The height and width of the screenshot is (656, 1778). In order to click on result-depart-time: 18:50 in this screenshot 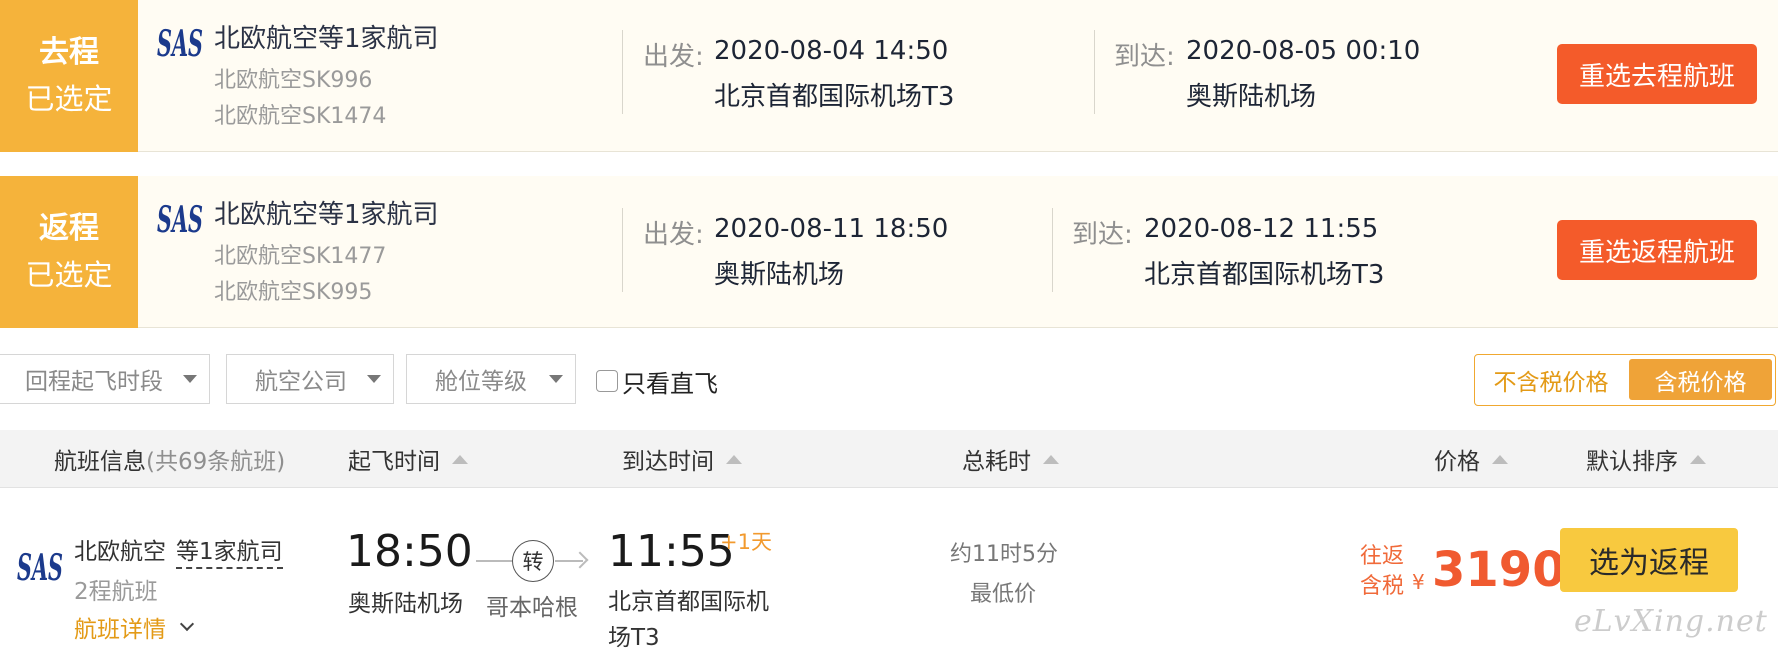, I will do `click(409, 551)`.